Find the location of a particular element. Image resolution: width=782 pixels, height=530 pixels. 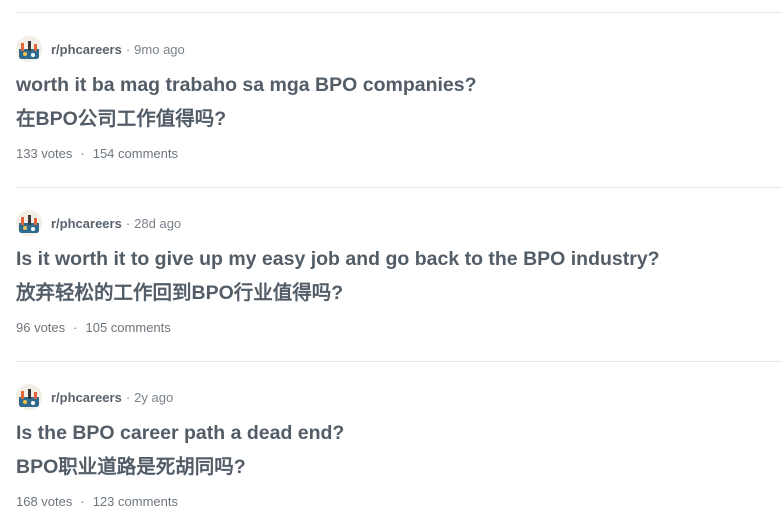

vote-count: 133 votes is located at coordinates (44, 153).